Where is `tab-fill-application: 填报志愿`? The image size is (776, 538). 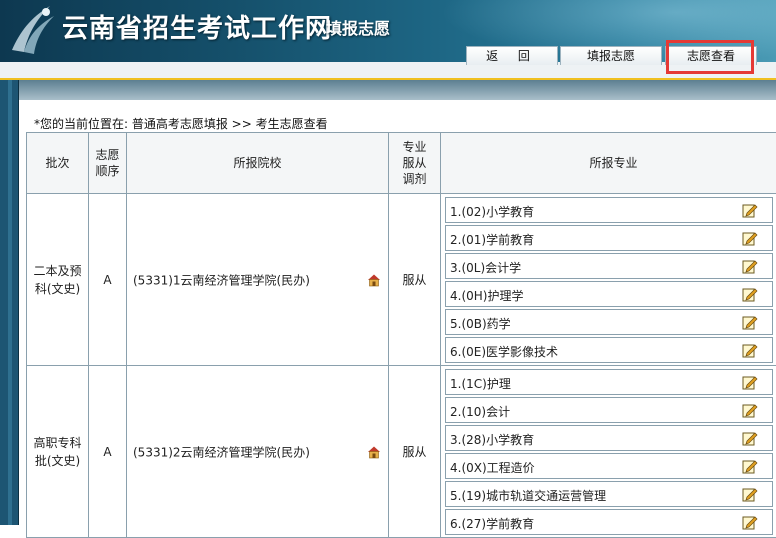
tab-fill-application: 填报志愿 is located at coordinates (611, 55).